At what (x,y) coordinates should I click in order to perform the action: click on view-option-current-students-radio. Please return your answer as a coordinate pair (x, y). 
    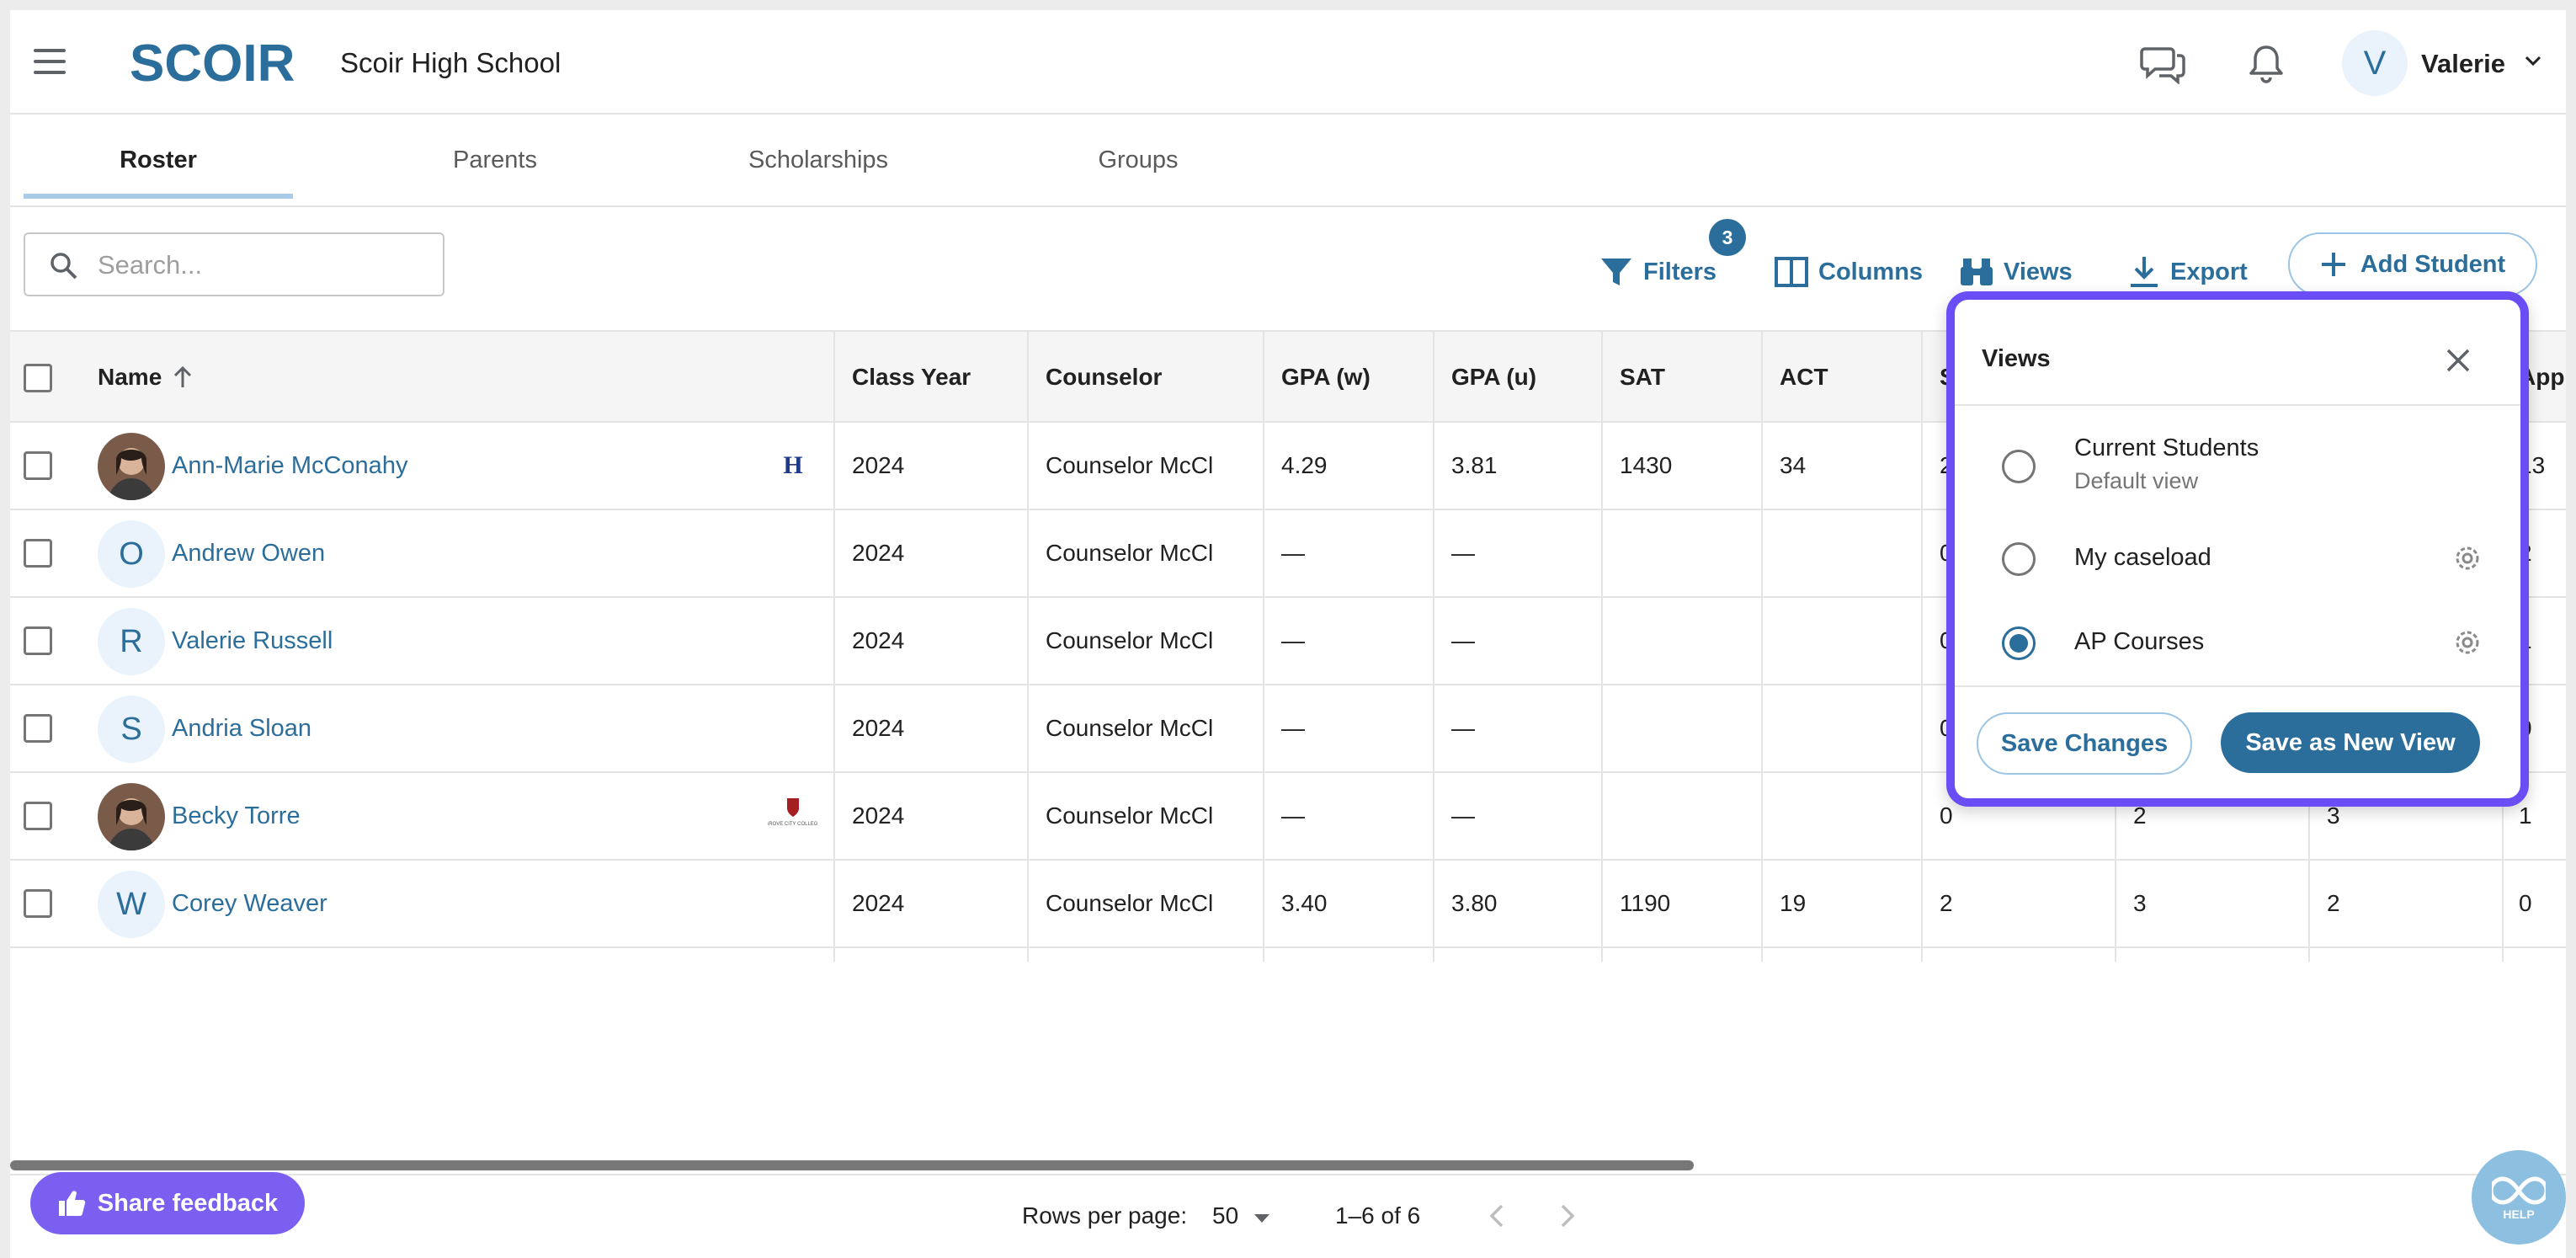
    Looking at the image, I should click on (2019, 466).